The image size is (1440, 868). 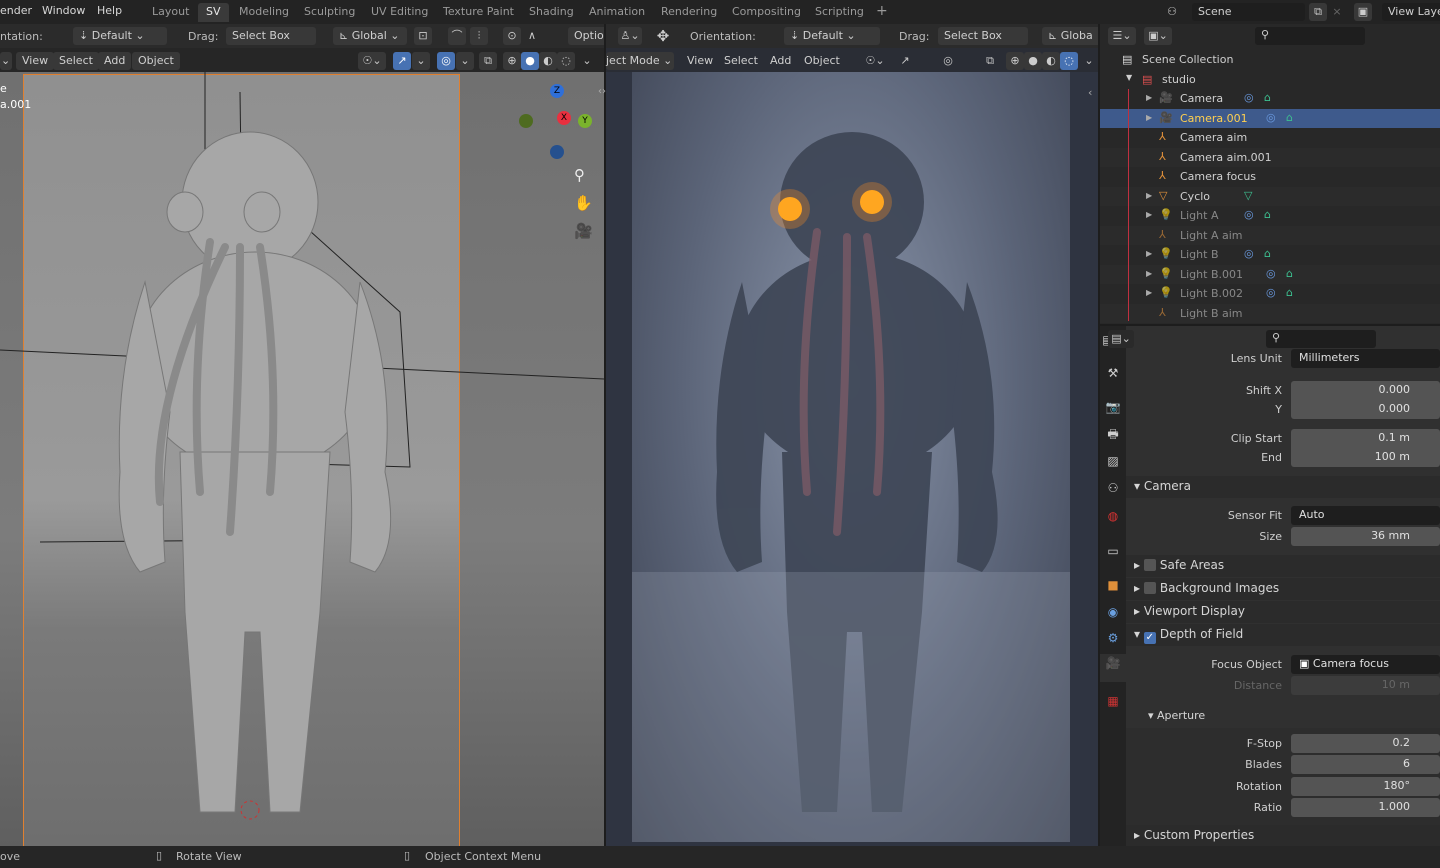 What do you see at coordinates (1113, 612) in the screenshot?
I see `modifiers-tab-icon: ◉` at bounding box center [1113, 612].